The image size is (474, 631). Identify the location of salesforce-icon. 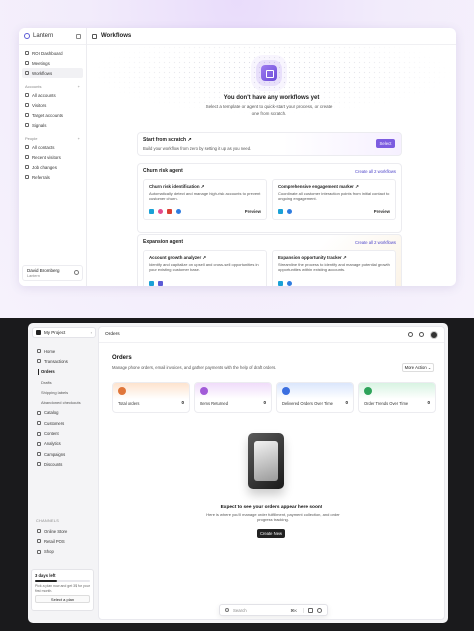
(280, 211).